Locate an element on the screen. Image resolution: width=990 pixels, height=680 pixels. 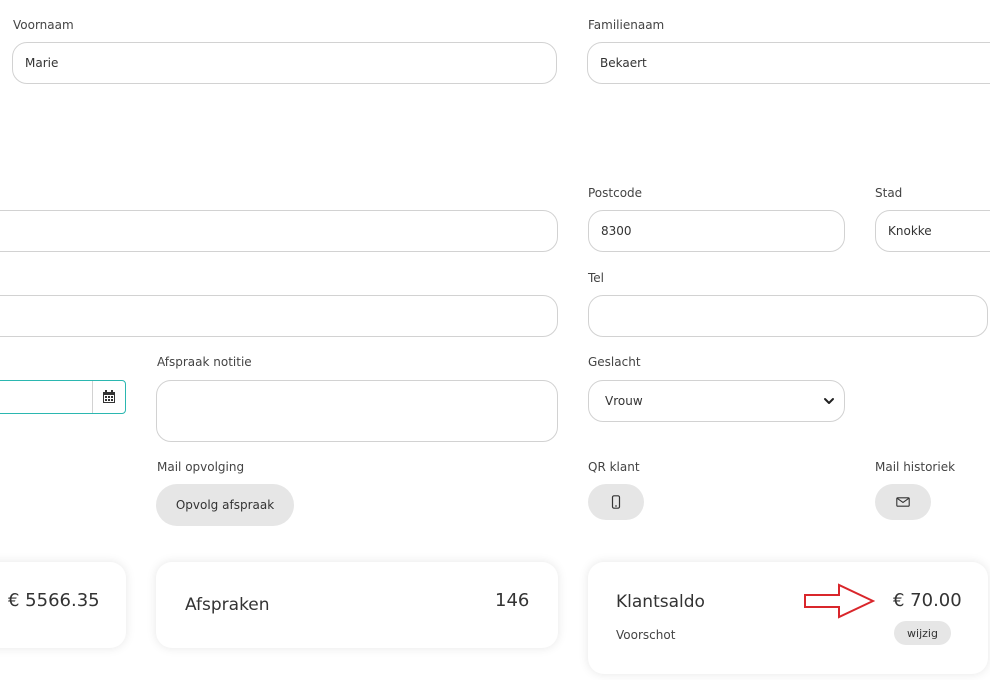
klantsaldo-card: Klantsaldo Voorschot € 70.00 wijzig is located at coordinates (788, 618).